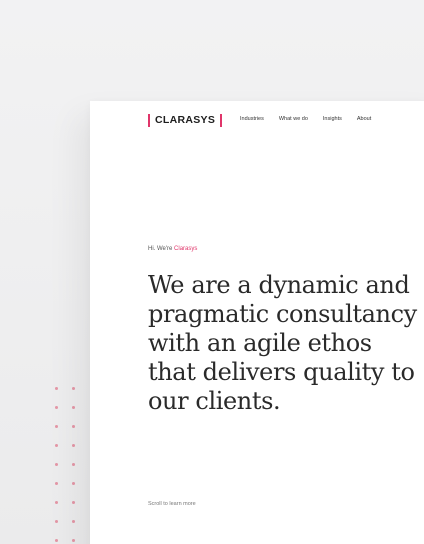 Image resolution: width=424 pixels, height=544 pixels. What do you see at coordinates (221, 120) in the screenshot?
I see `logo-right-bar` at bounding box center [221, 120].